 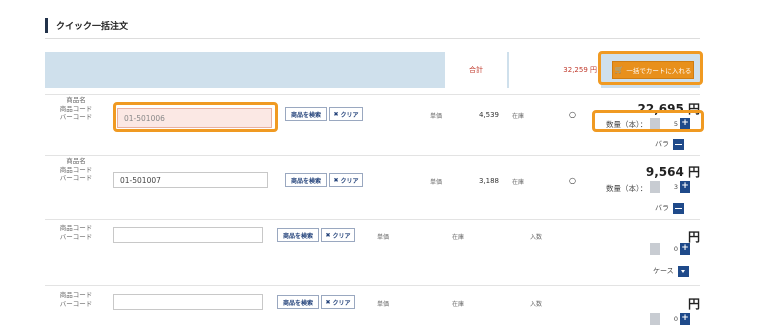 I want to click on quantity-stepper: 3 +, so click(x=670, y=187).